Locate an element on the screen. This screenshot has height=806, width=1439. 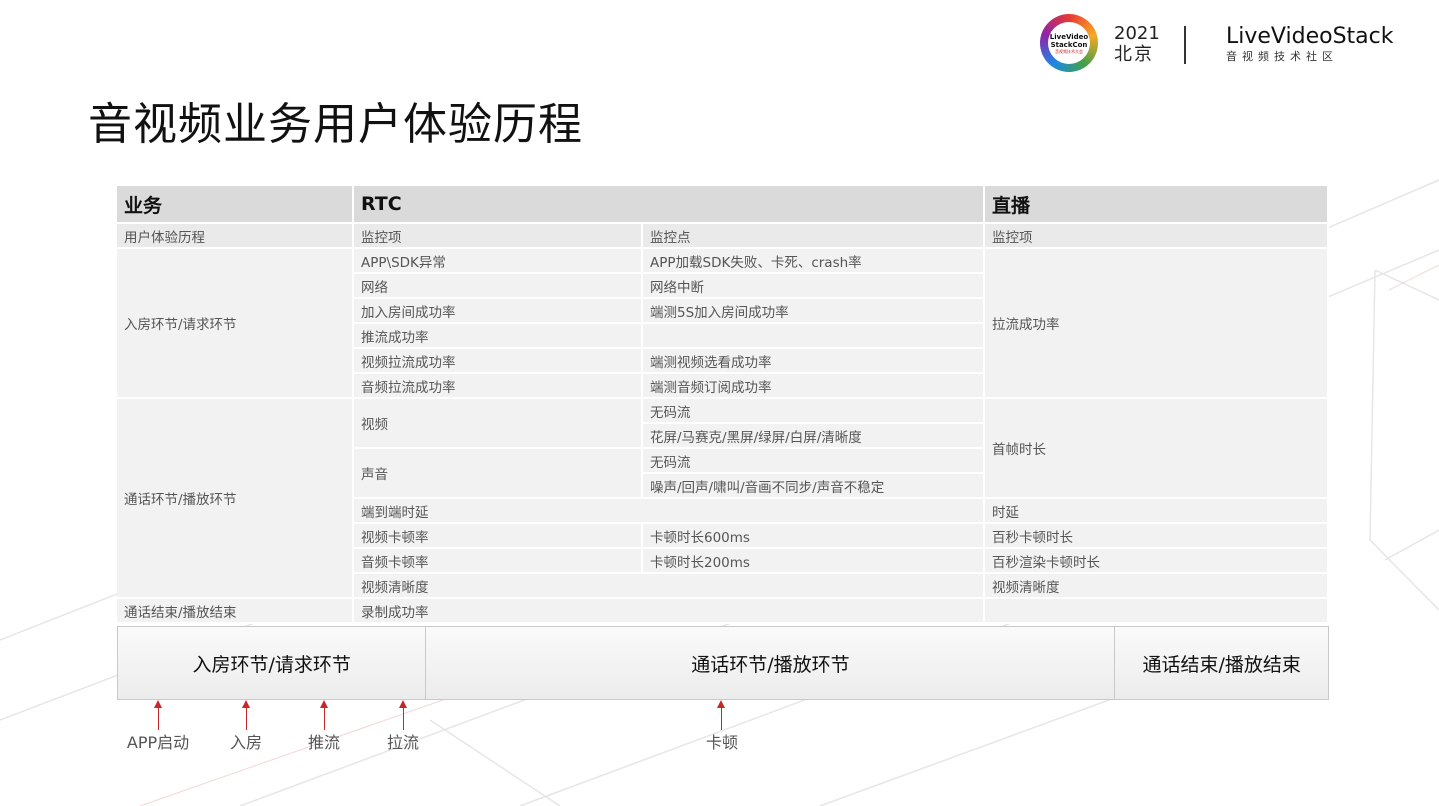
ring-subtext: 音视频技术大会 is located at coordinates (1069, 51).